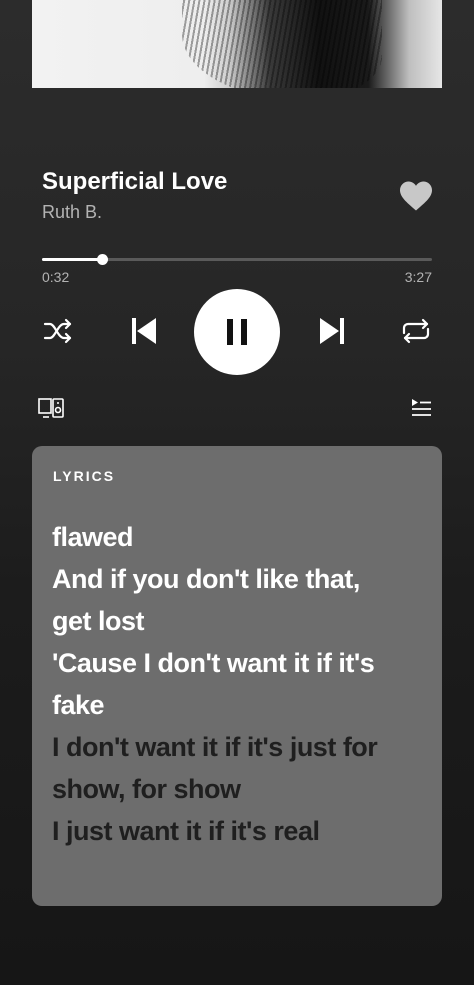  I want to click on repeat-icon, so click(416, 331).